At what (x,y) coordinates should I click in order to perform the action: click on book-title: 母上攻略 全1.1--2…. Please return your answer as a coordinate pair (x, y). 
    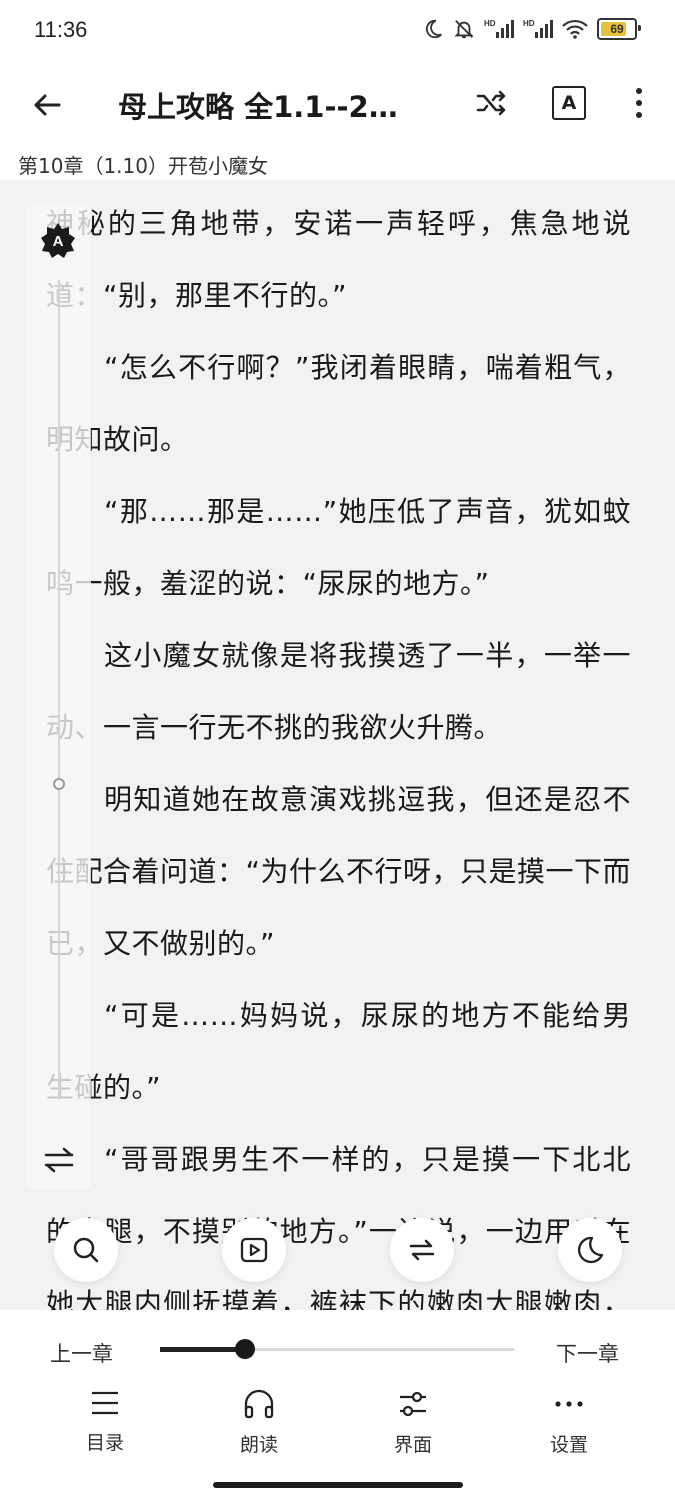
    Looking at the image, I should click on (258, 107).